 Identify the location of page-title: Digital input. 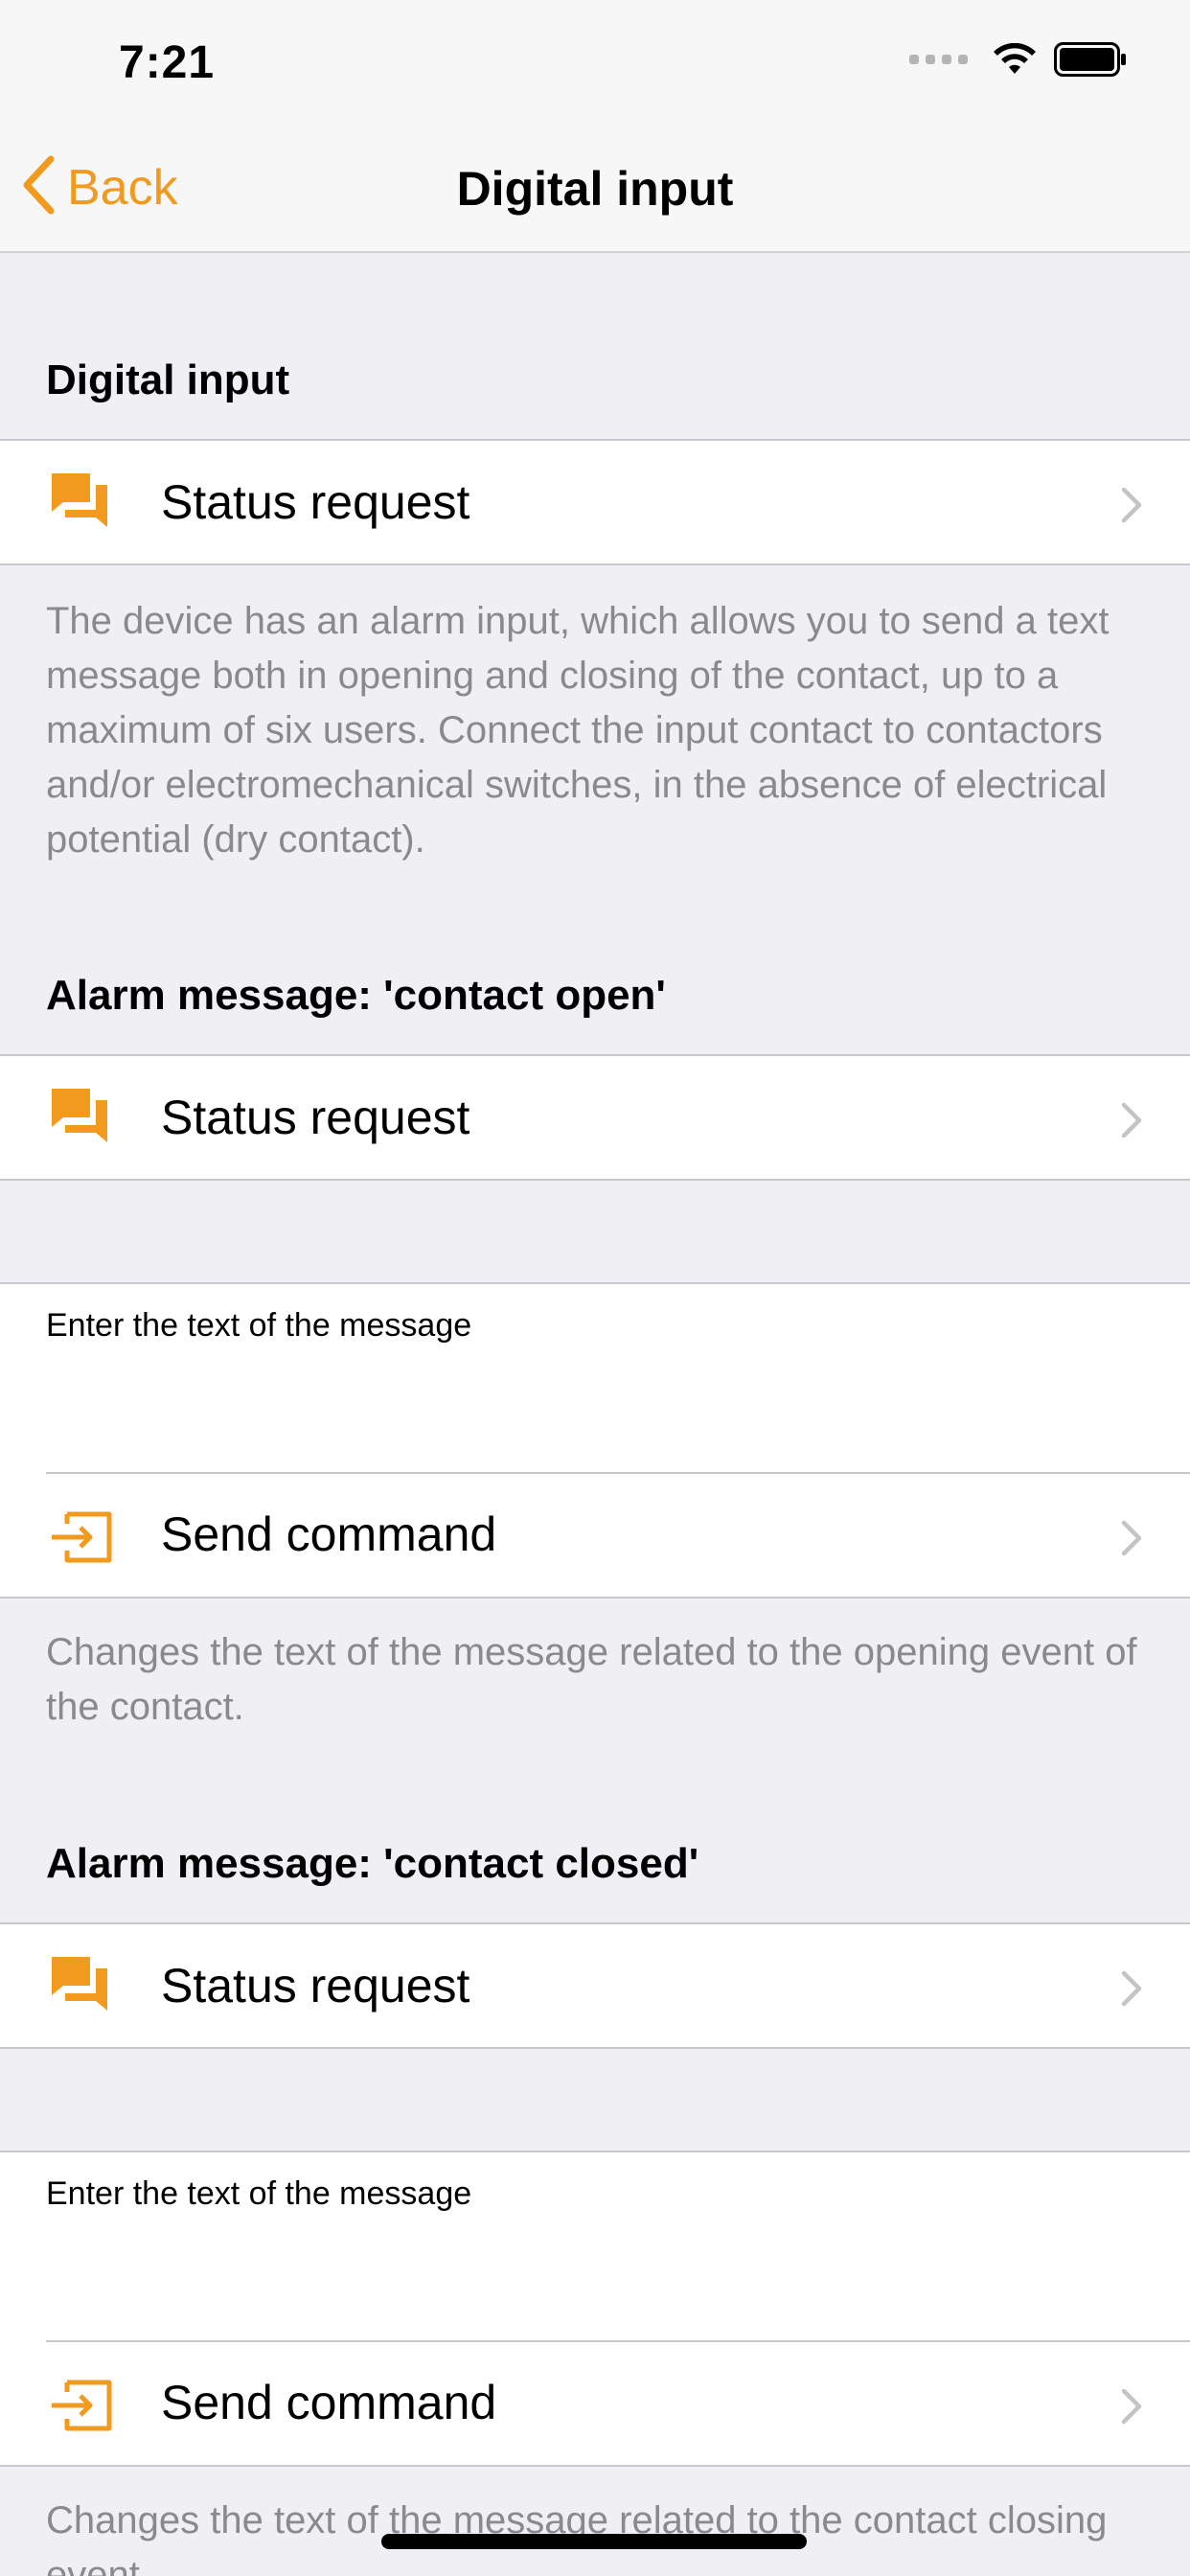
(595, 189).